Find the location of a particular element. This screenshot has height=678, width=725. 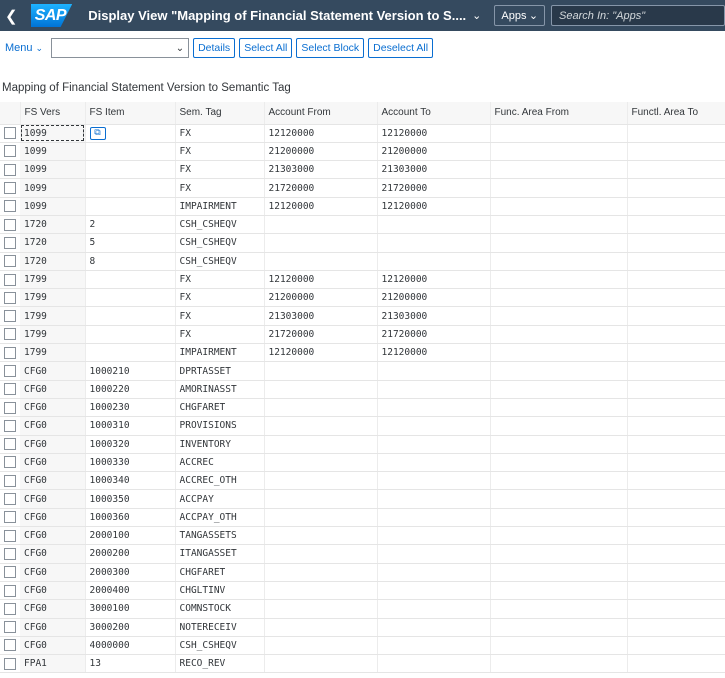

sem-tag-cell: ITANGASSET is located at coordinates (220, 554).